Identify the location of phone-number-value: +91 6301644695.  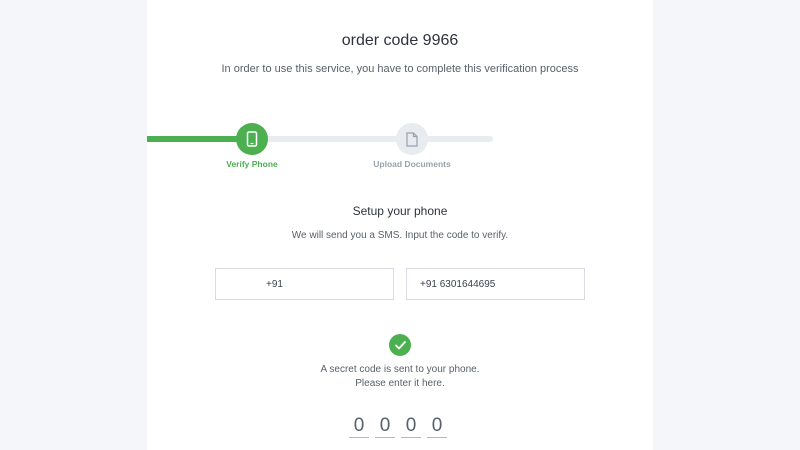
(458, 284).